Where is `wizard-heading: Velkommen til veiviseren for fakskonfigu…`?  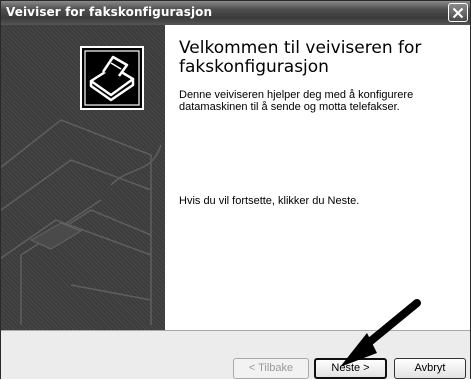
wizard-heading: Velkommen til veiviseren for fakskonfigu… is located at coordinates (300, 57).